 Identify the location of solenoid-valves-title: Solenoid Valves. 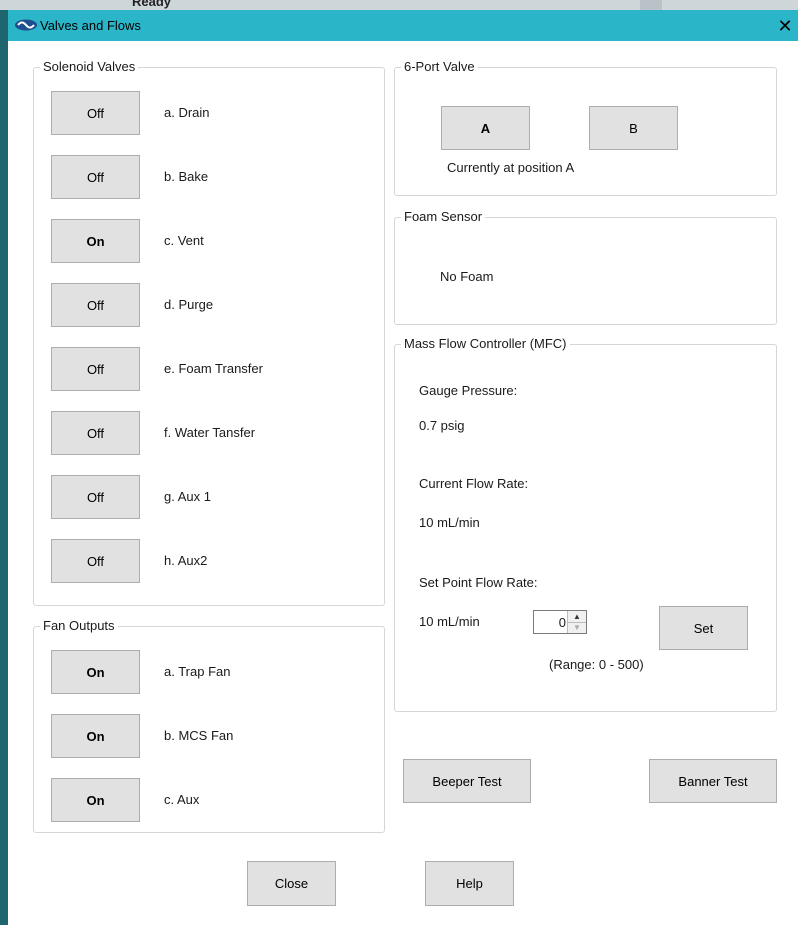
(89, 66).